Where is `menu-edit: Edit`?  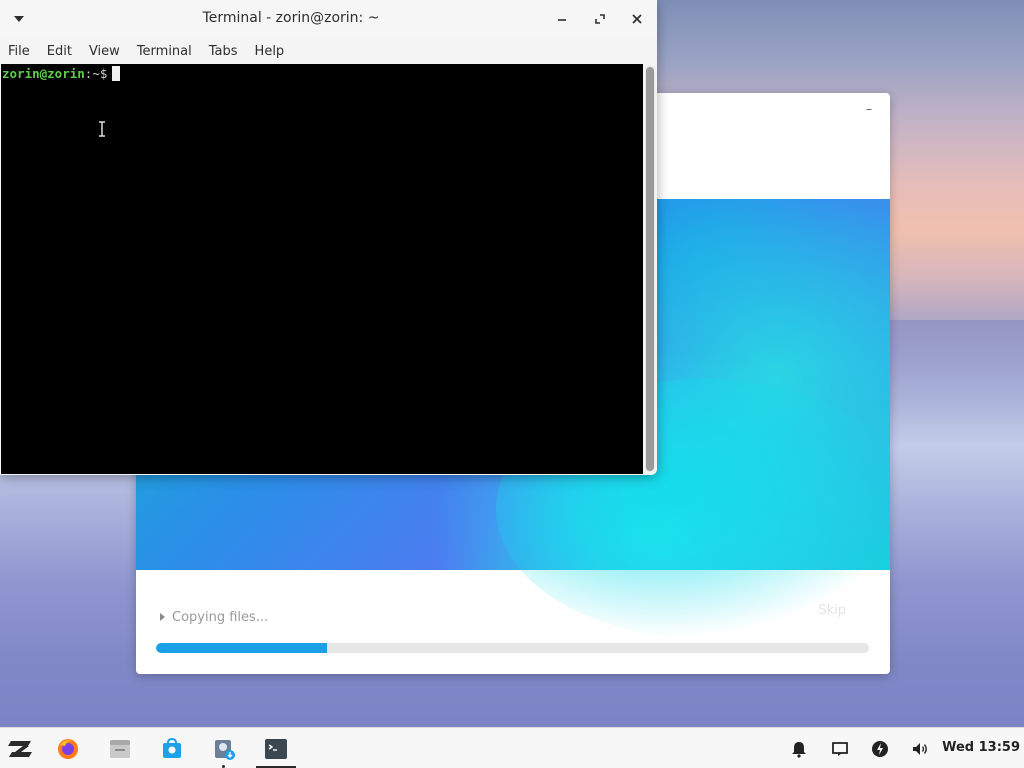
menu-edit: Edit is located at coordinates (59, 51).